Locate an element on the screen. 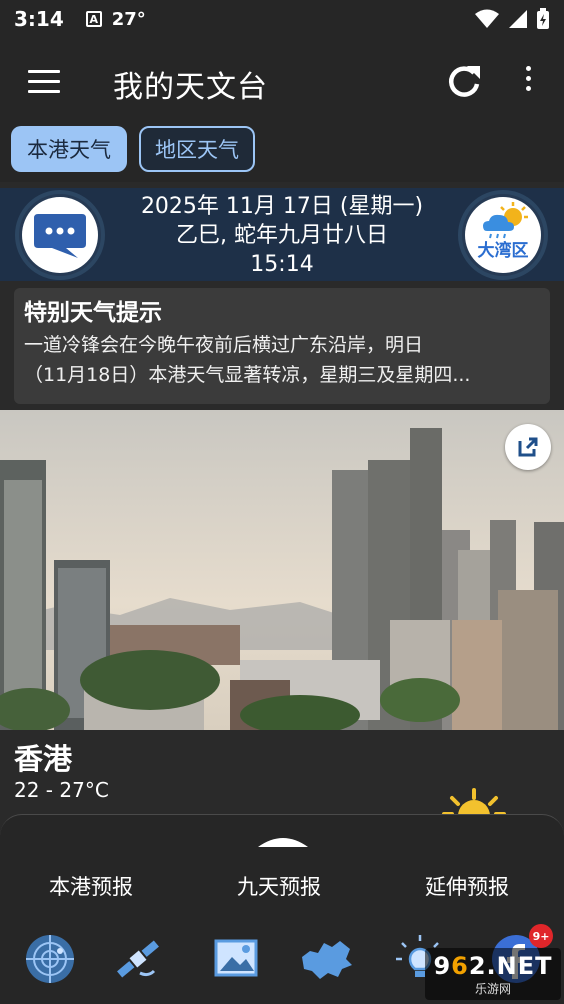 The height and width of the screenshot is (1004, 564). chat-button is located at coordinates (60, 235).